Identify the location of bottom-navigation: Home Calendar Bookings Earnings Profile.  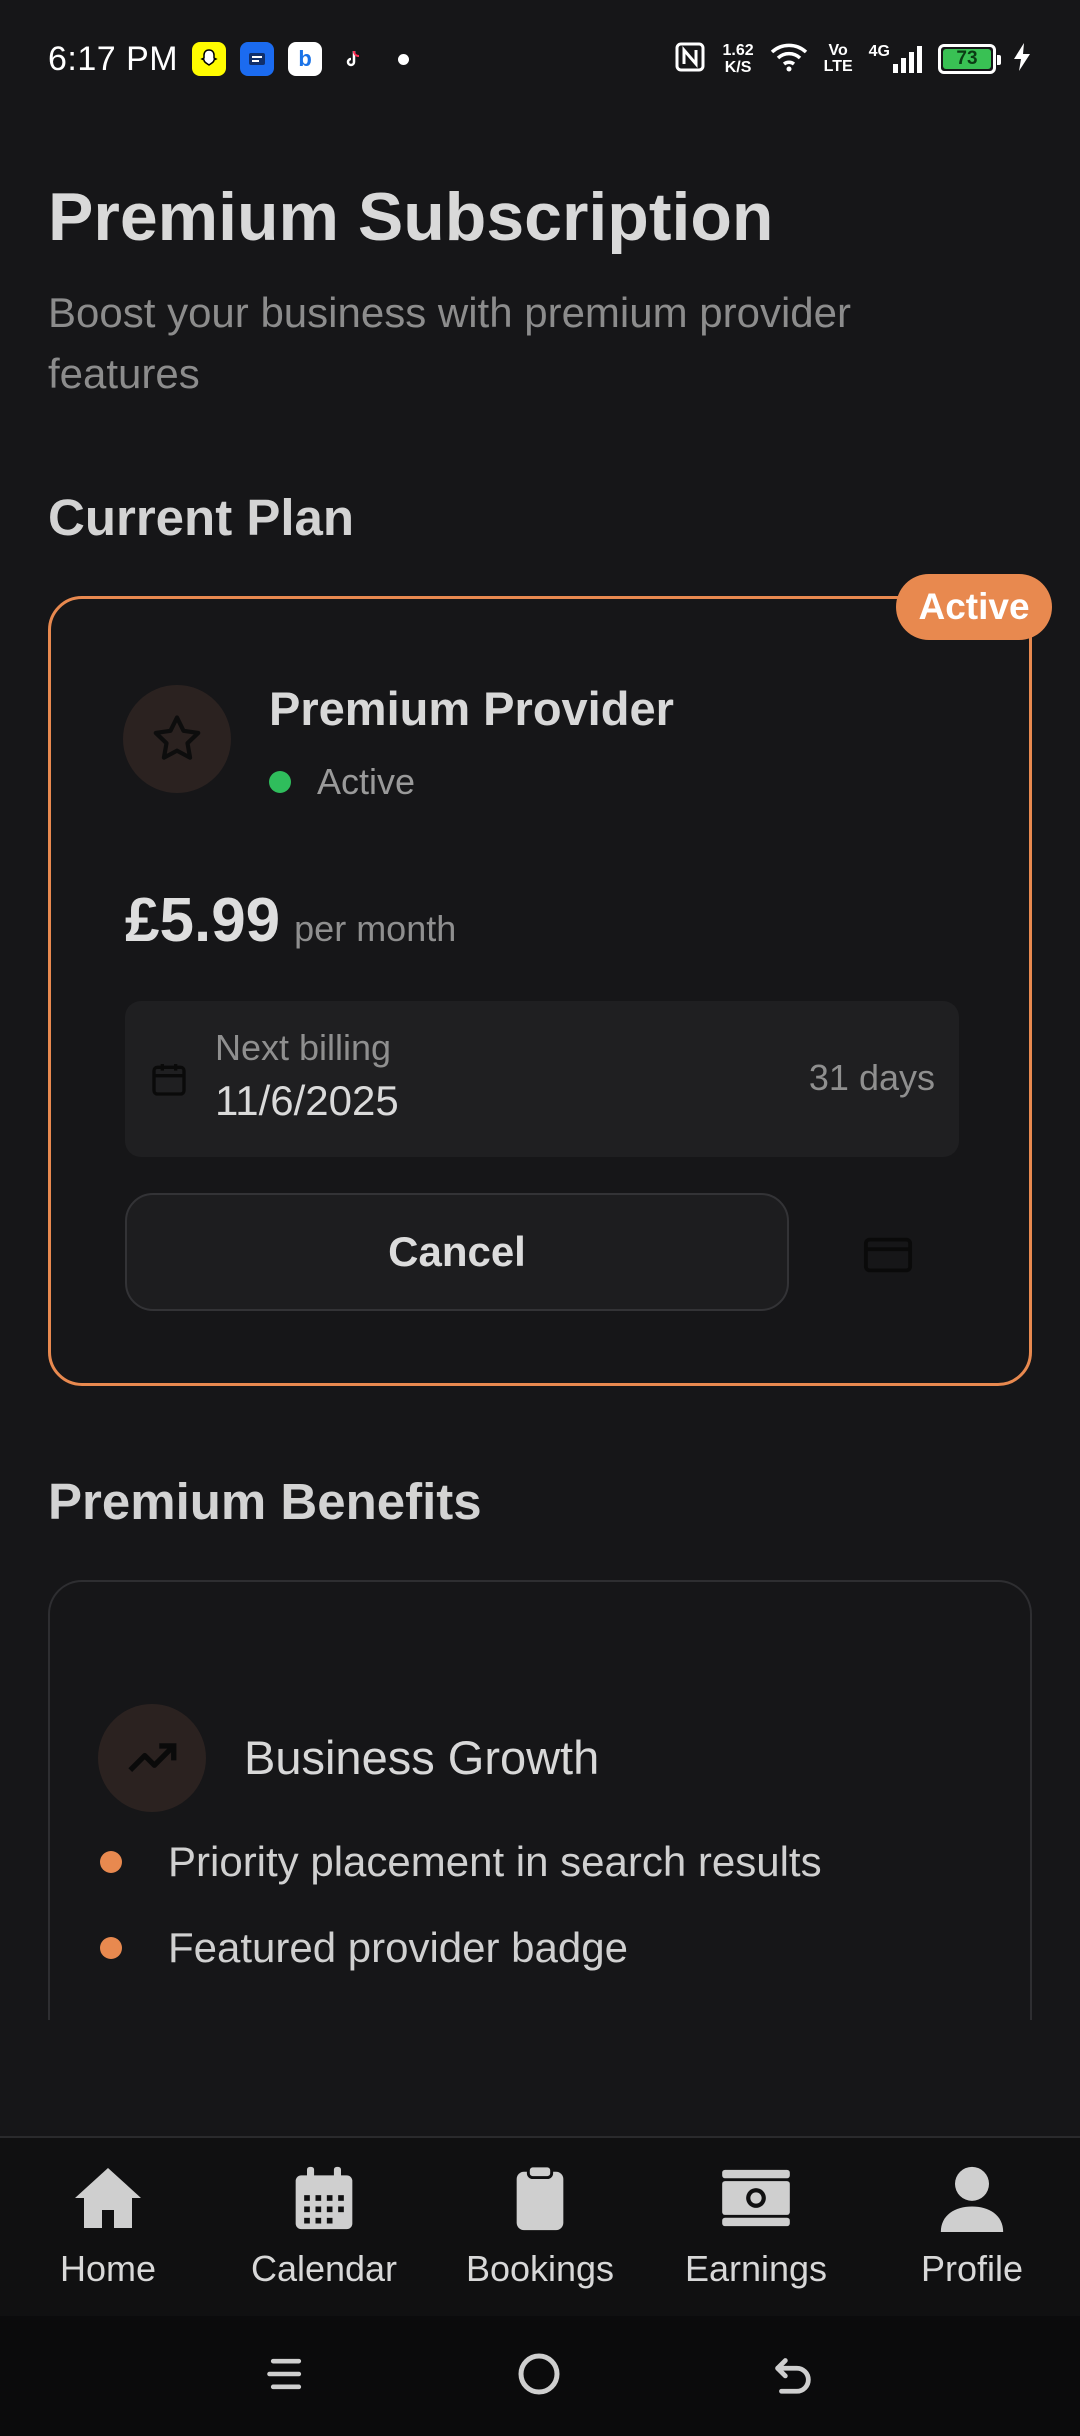
(540, 2226).